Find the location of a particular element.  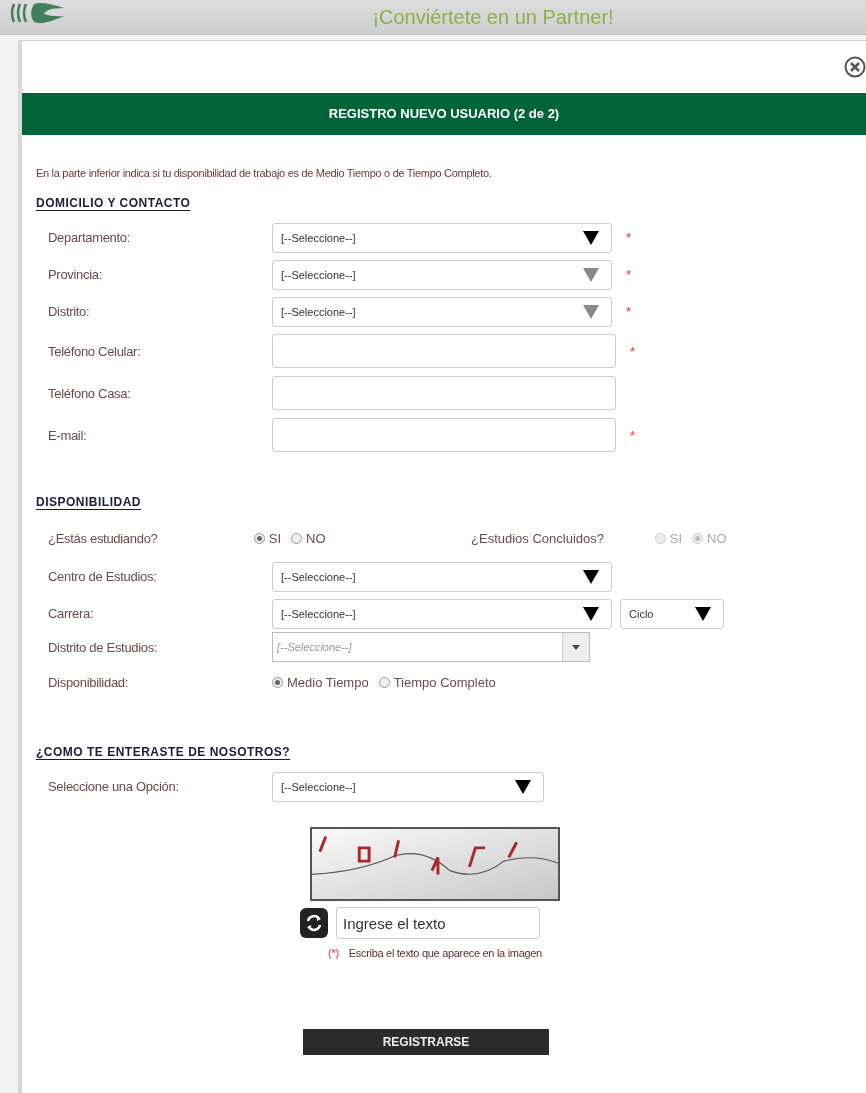

captcha-hint: Escriba el texto que aparece en la imagen is located at coordinates (445, 953).